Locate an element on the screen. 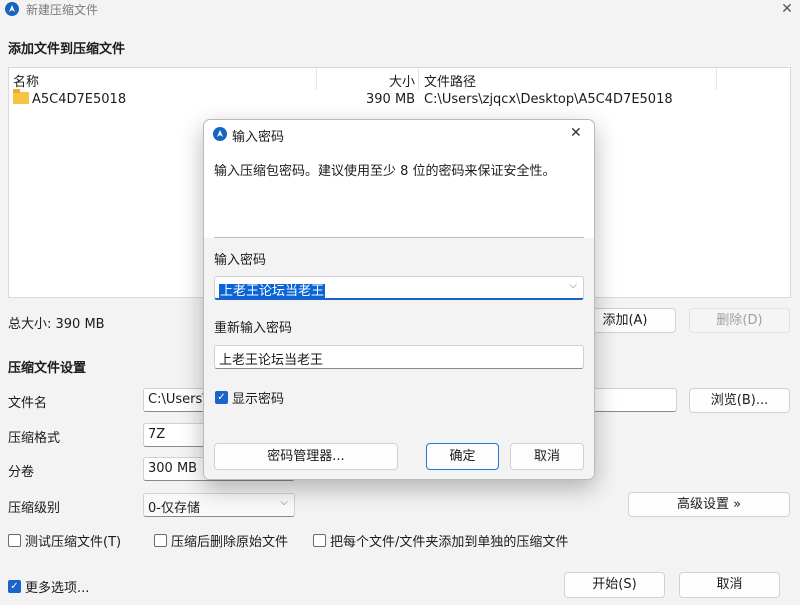  start-button: 开始(S) is located at coordinates (614, 585).